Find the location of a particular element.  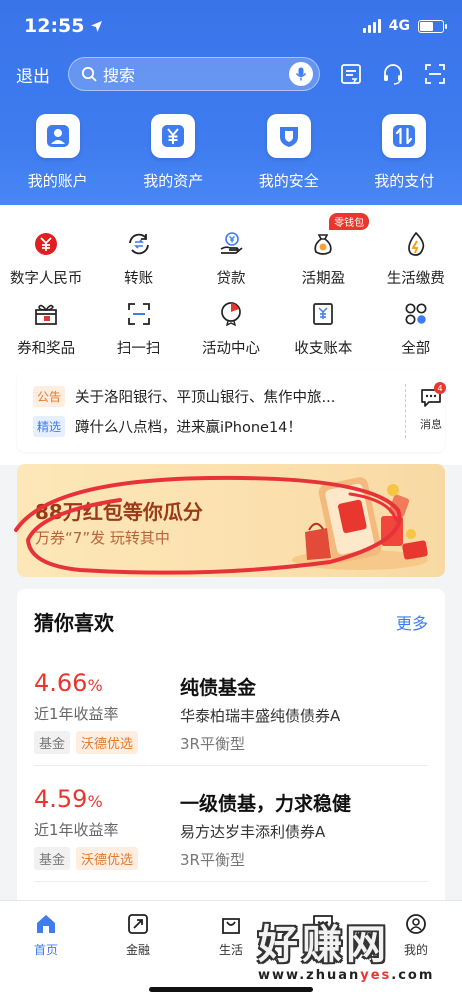

bag-icon is located at coordinates (231, 926).